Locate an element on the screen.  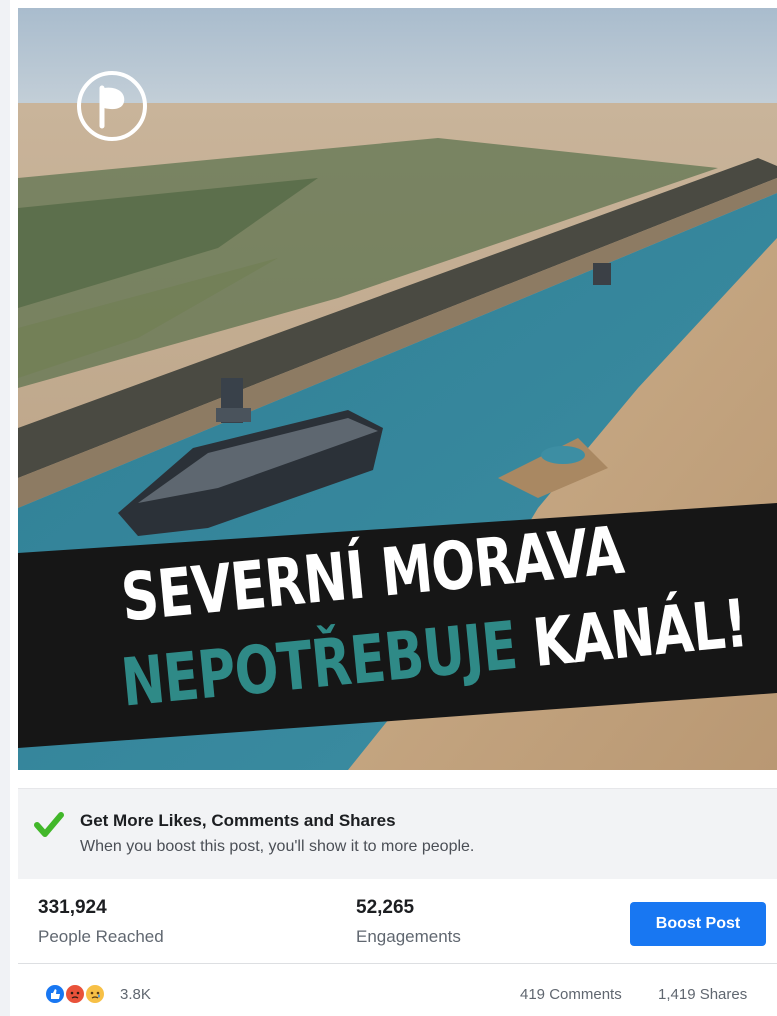
shares-link: 1,419 Shares is located at coordinates (702, 994).